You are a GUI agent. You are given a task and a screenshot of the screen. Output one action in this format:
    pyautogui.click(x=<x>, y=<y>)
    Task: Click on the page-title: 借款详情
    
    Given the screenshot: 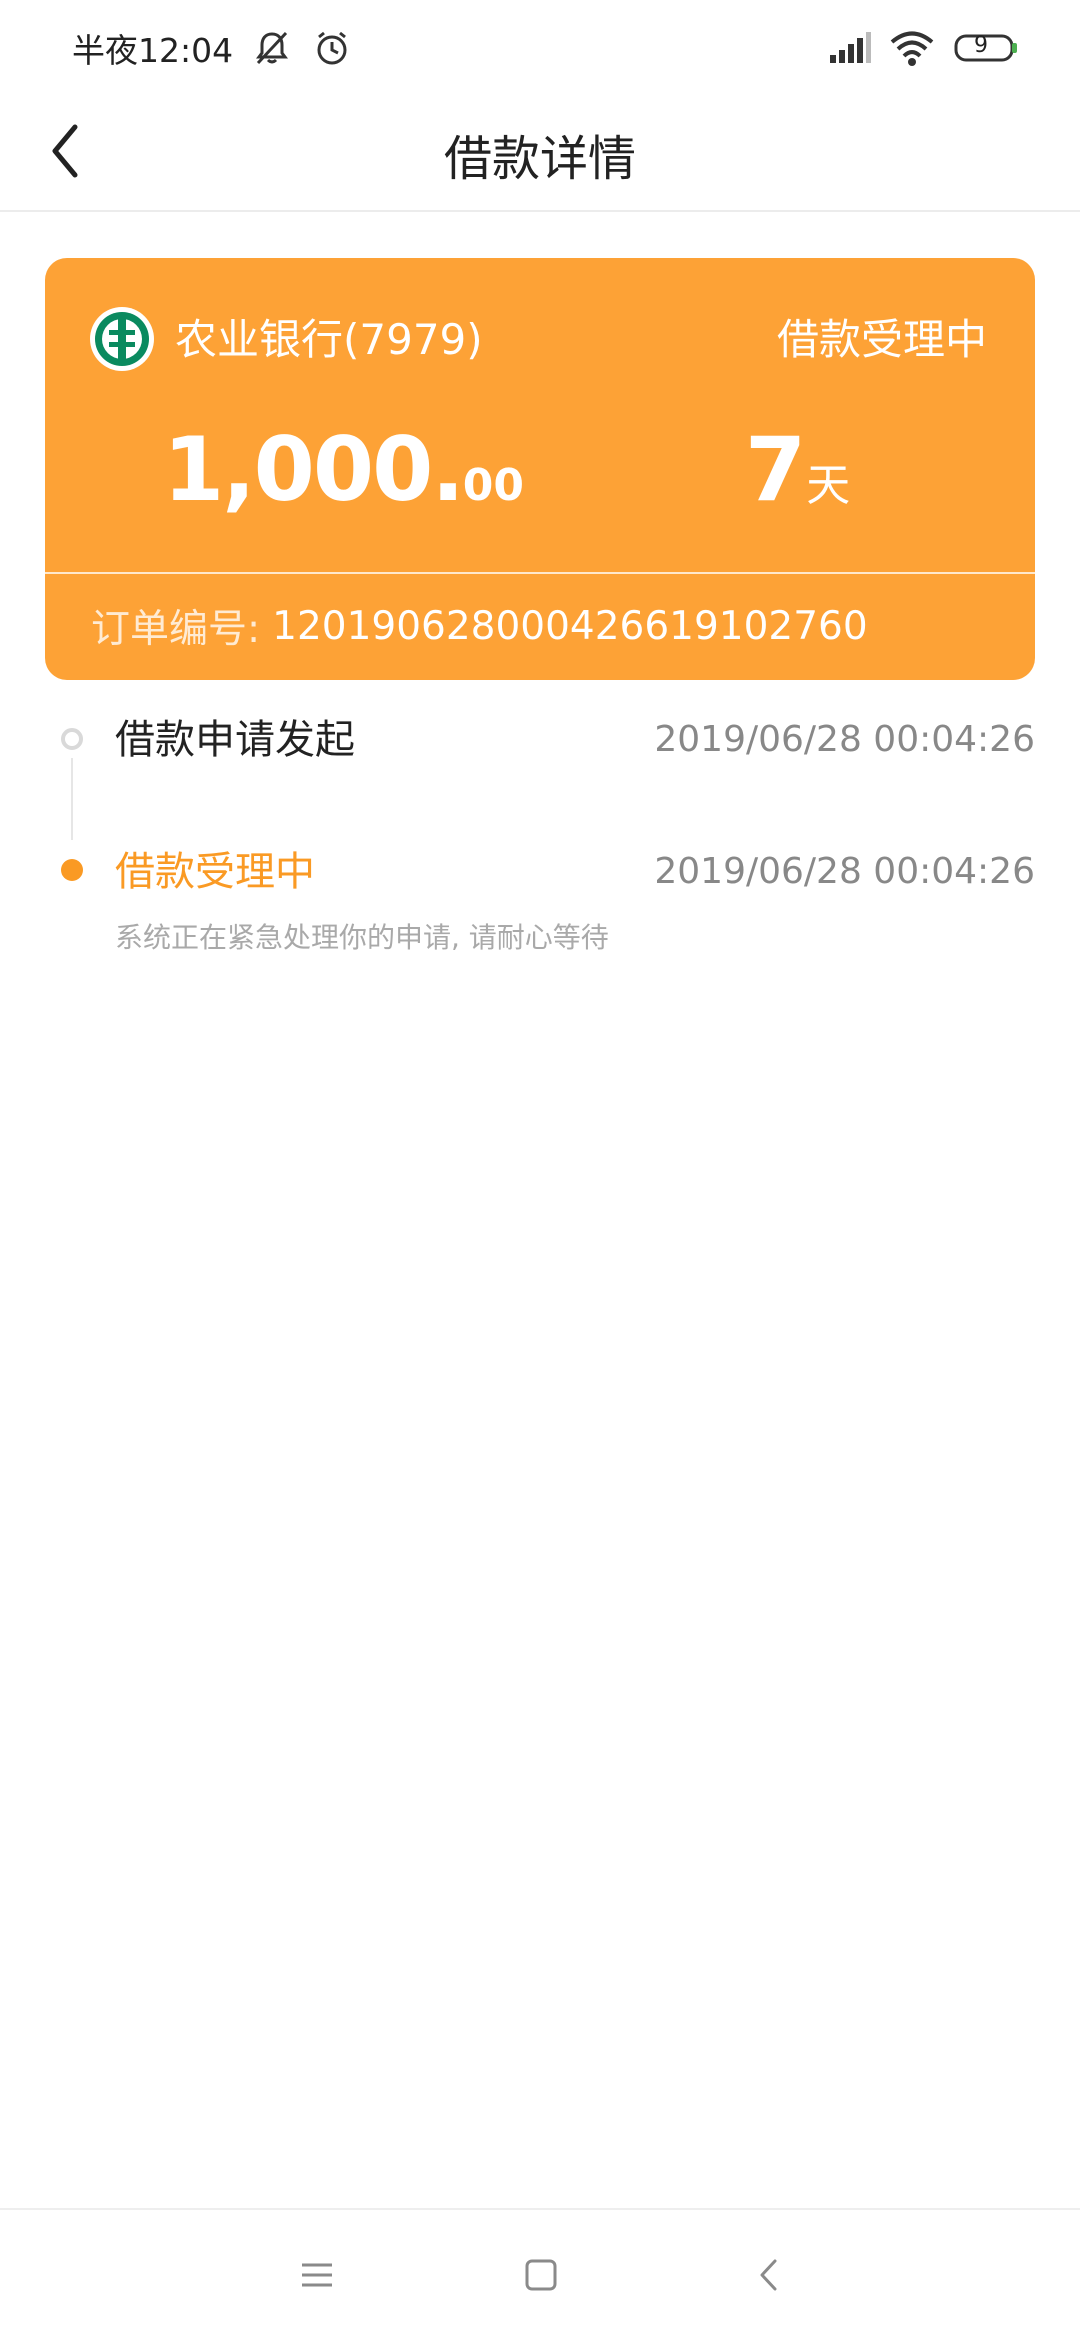 What is the action you would take?
    pyautogui.click(x=539, y=159)
    